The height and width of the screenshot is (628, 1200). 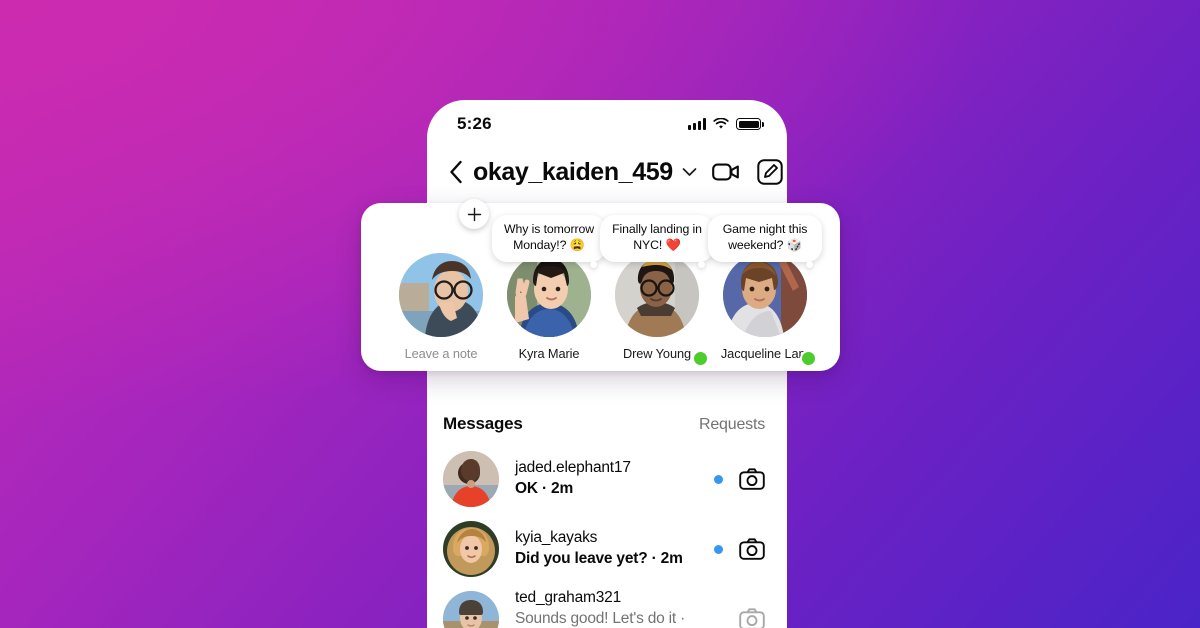 I want to click on requests-link: Requests, so click(x=732, y=425).